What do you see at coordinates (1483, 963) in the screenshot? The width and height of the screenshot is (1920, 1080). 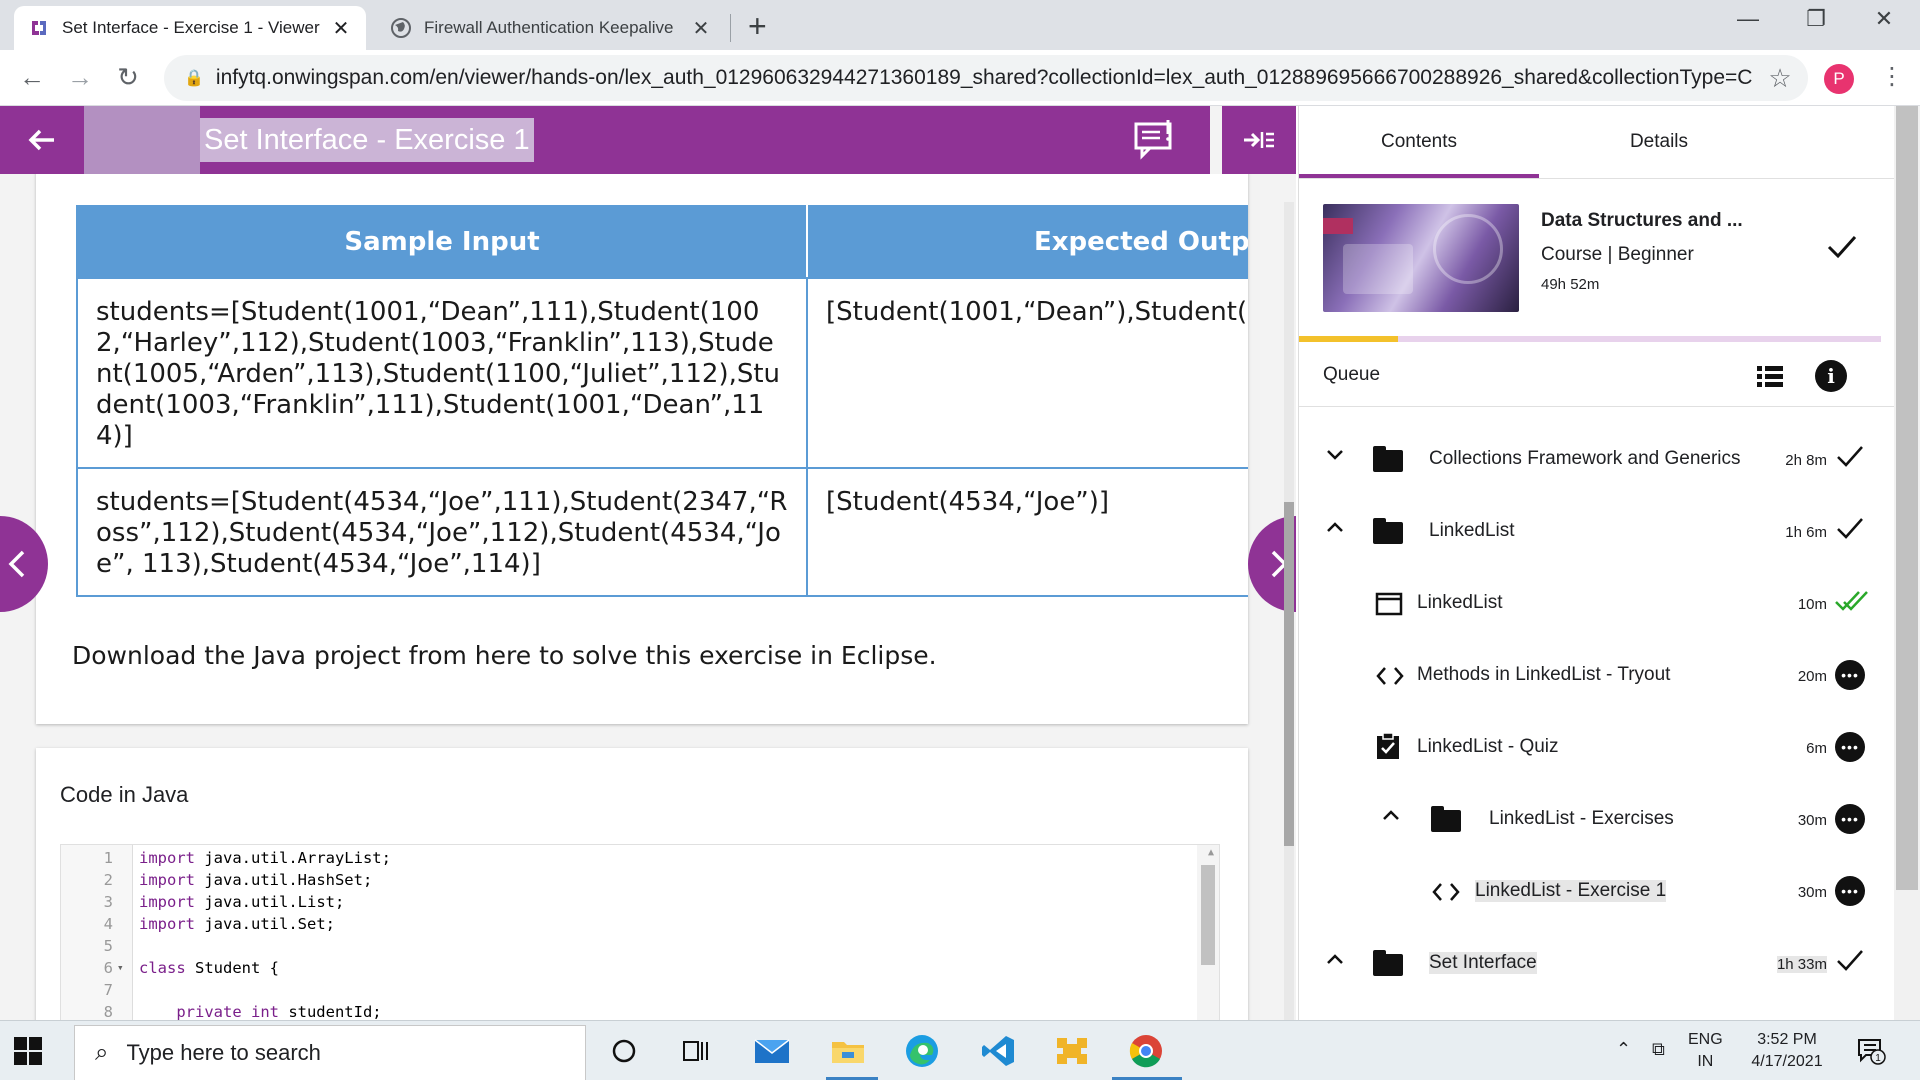 I see `queue-item-label: Set Interface` at bounding box center [1483, 963].